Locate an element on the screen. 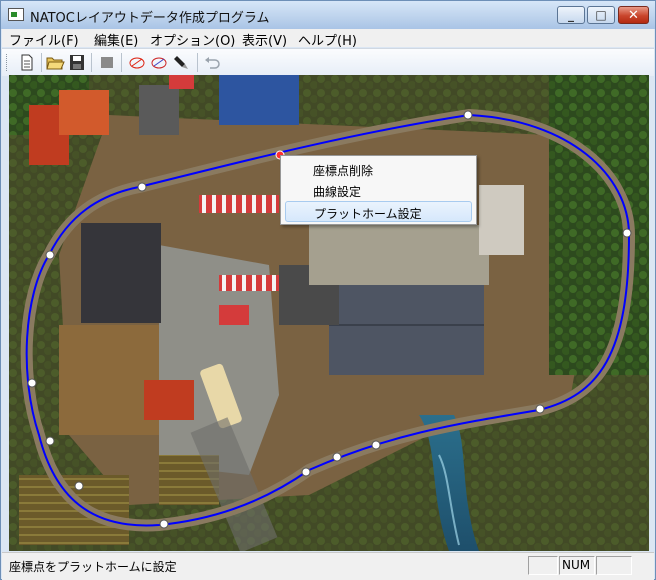 This screenshot has width=656, height=580. save-button is located at coordinates (77, 62).